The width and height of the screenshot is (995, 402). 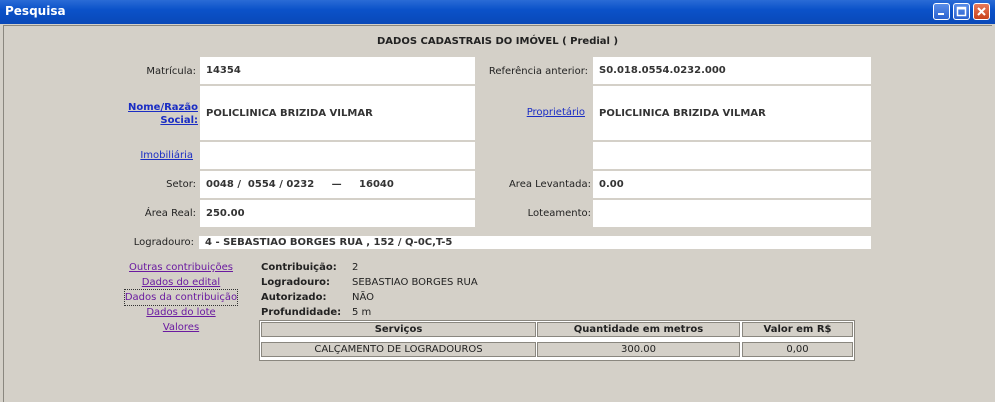 I want to click on area-real-field: 250.00, so click(x=337, y=213).